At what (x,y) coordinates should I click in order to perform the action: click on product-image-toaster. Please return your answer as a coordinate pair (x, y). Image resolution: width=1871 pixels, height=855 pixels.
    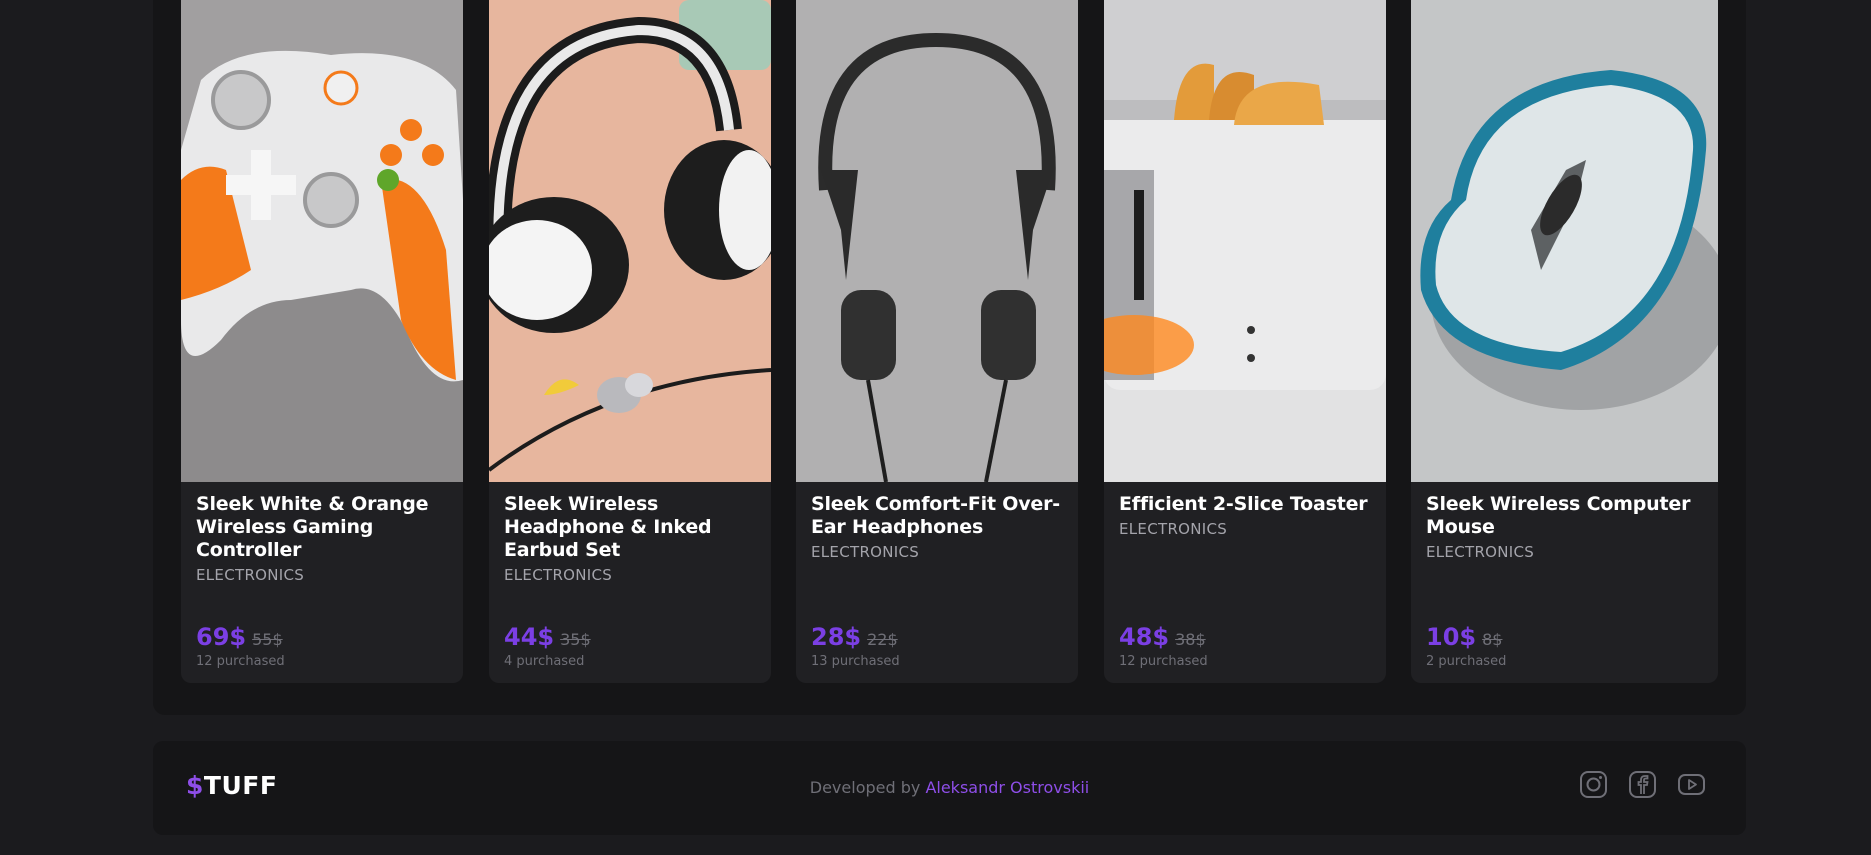
    Looking at the image, I should click on (1245, 241).